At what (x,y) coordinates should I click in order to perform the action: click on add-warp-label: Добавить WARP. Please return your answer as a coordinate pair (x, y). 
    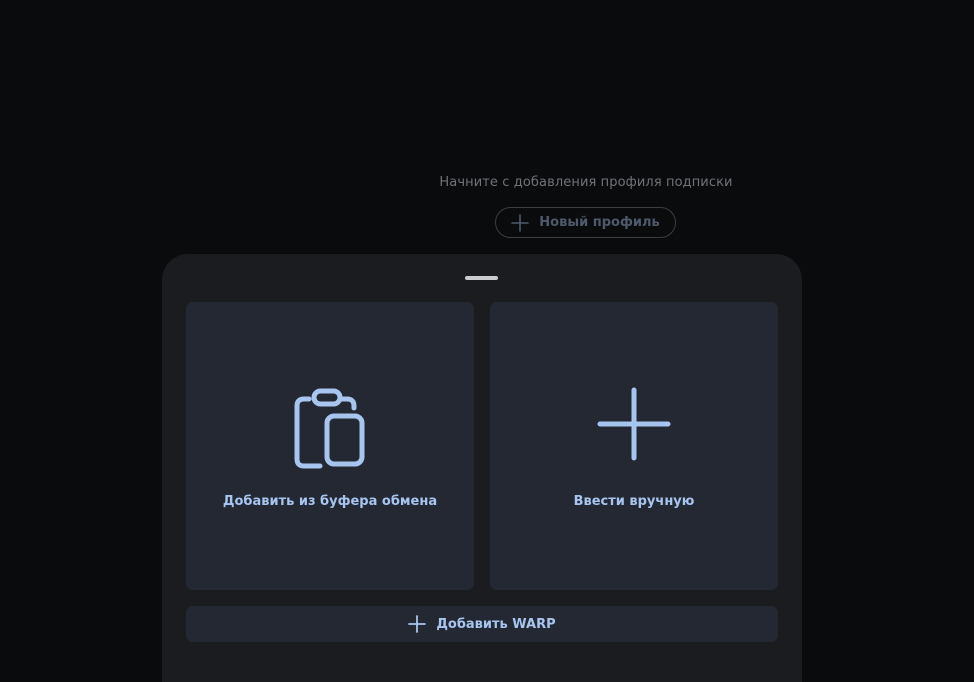
    Looking at the image, I should click on (496, 624).